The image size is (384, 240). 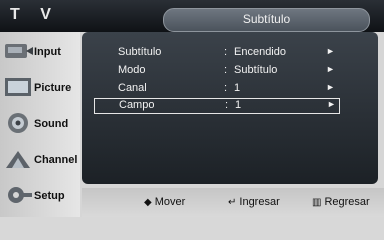 I want to click on row-value: Encendido, so click(x=260, y=52).